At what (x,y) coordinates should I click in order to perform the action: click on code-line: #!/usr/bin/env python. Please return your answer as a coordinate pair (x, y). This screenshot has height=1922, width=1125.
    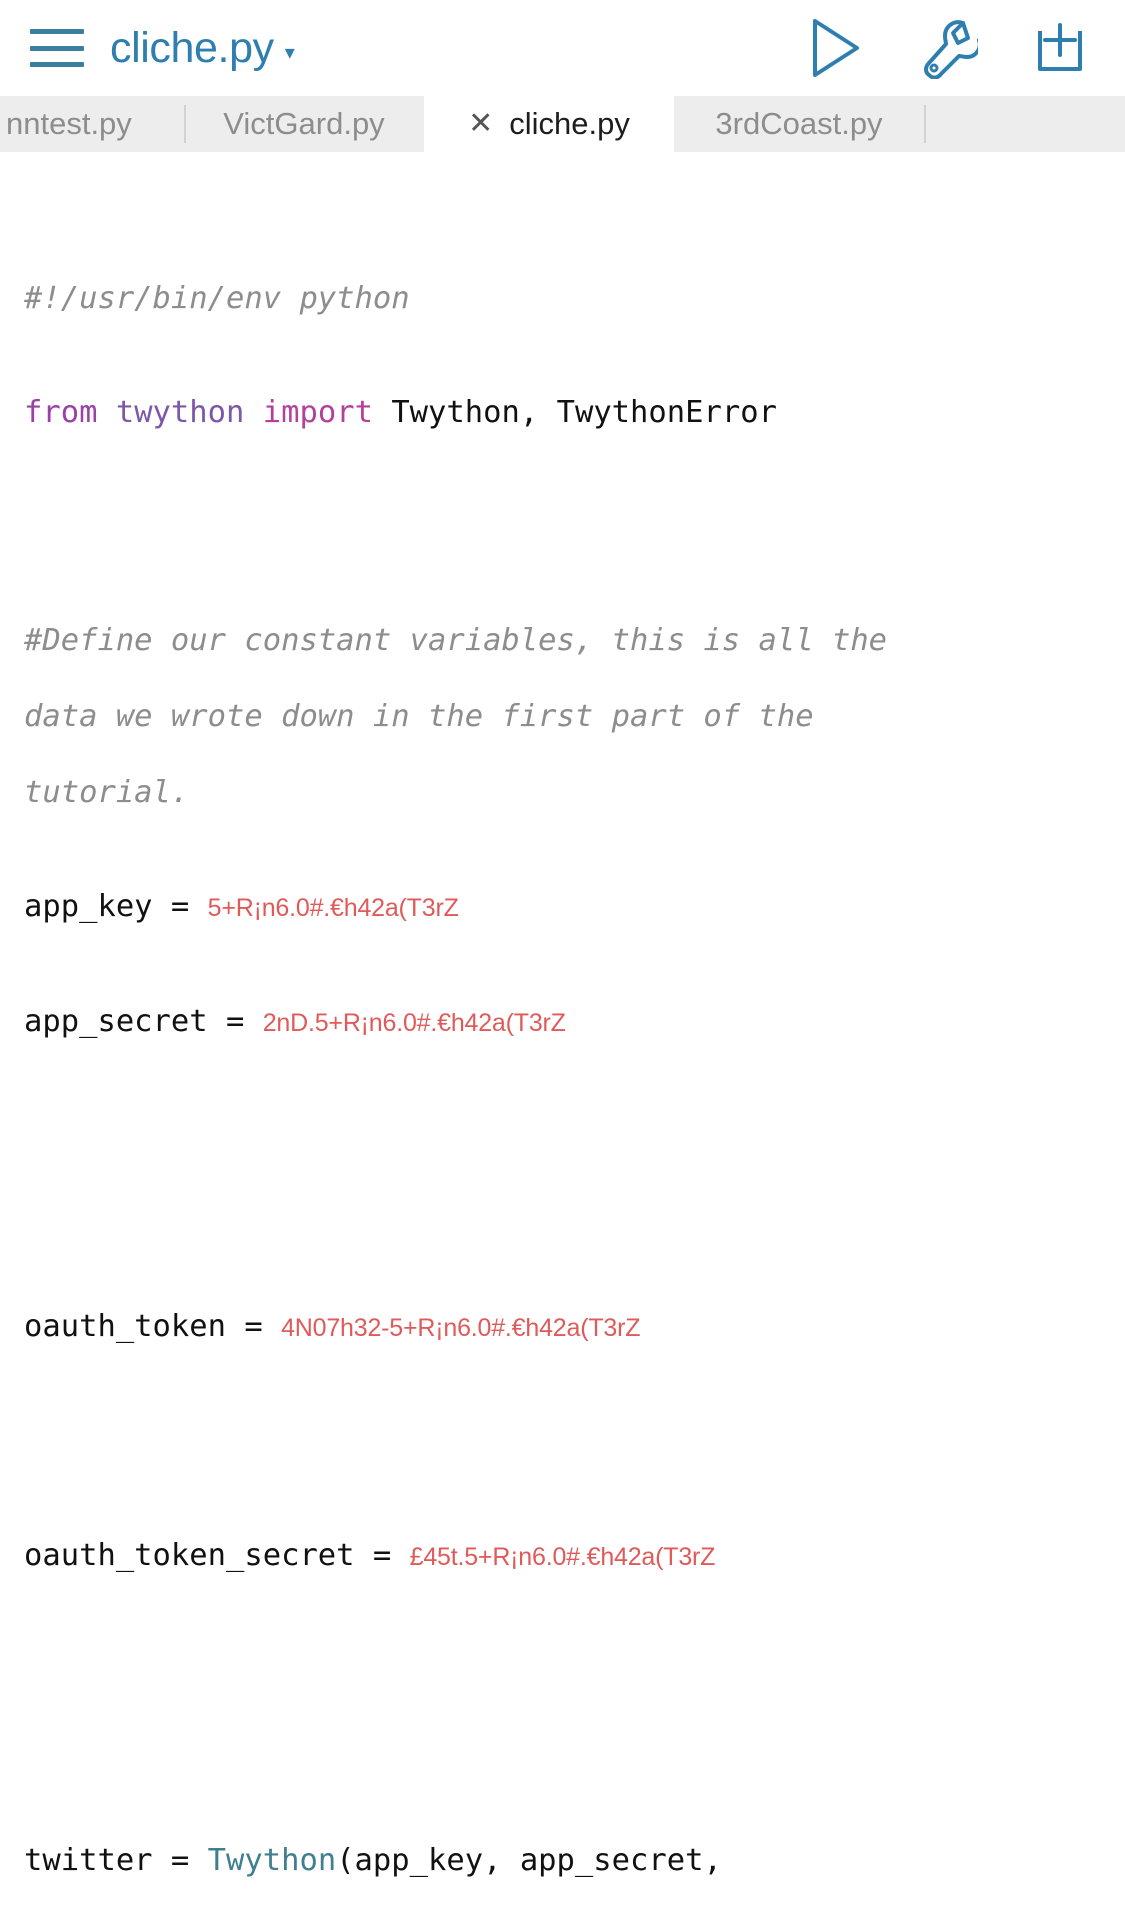
    Looking at the image, I should click on (565, 299).